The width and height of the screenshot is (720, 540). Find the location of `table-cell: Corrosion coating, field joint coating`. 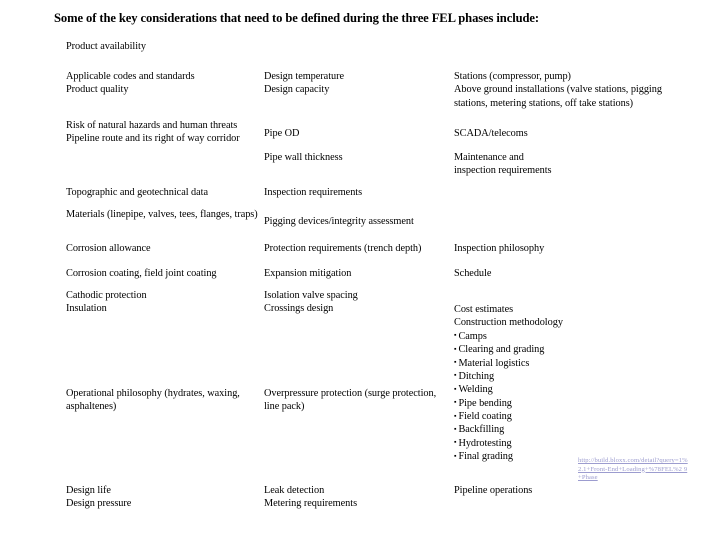

table-cell: Corrosion coating, field joint coating is located at coordinates (165, 273).